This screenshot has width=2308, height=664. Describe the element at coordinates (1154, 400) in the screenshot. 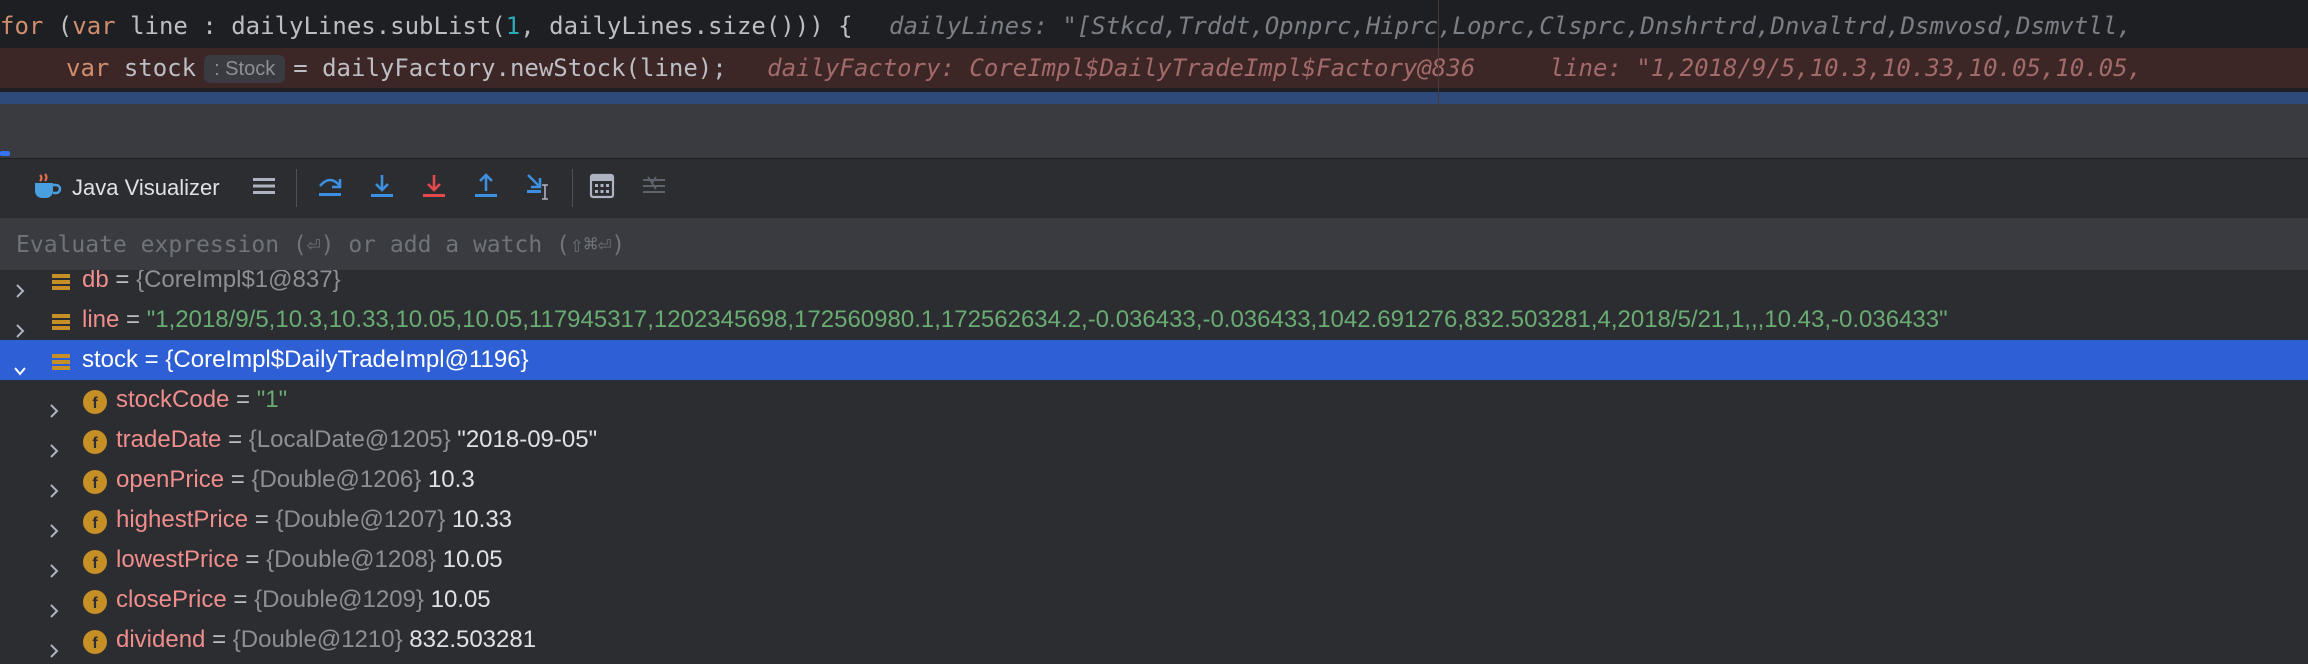

I see `field-row: f stockCode = "1"` at that location.